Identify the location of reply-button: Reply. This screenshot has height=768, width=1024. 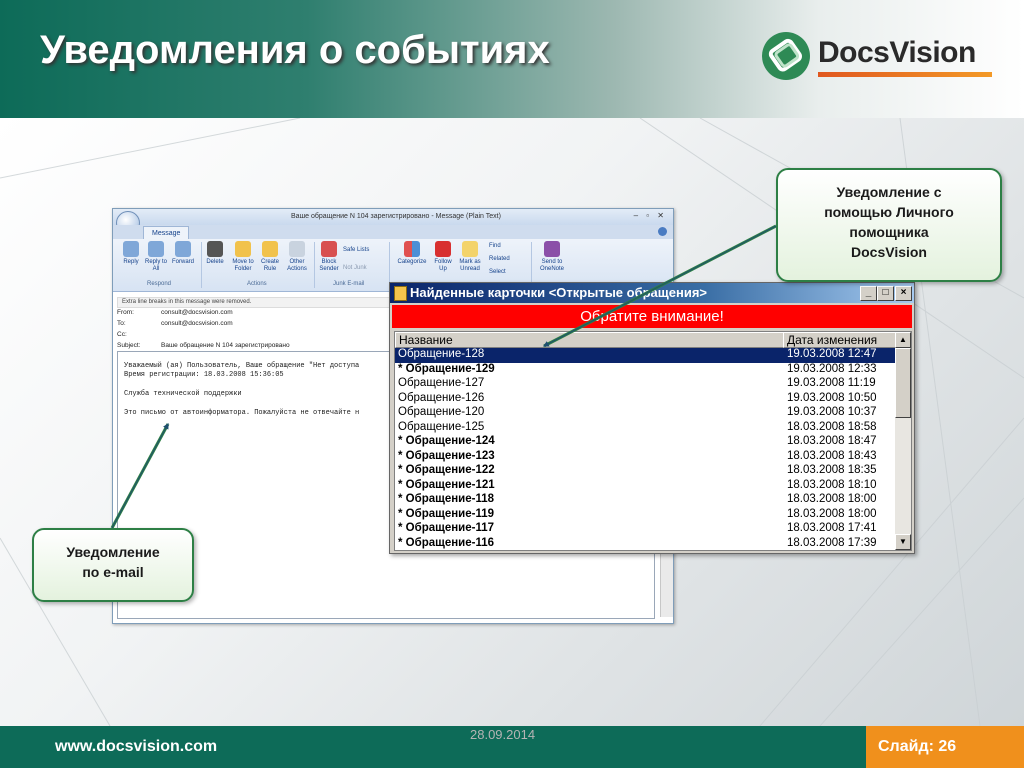
(131, 253).